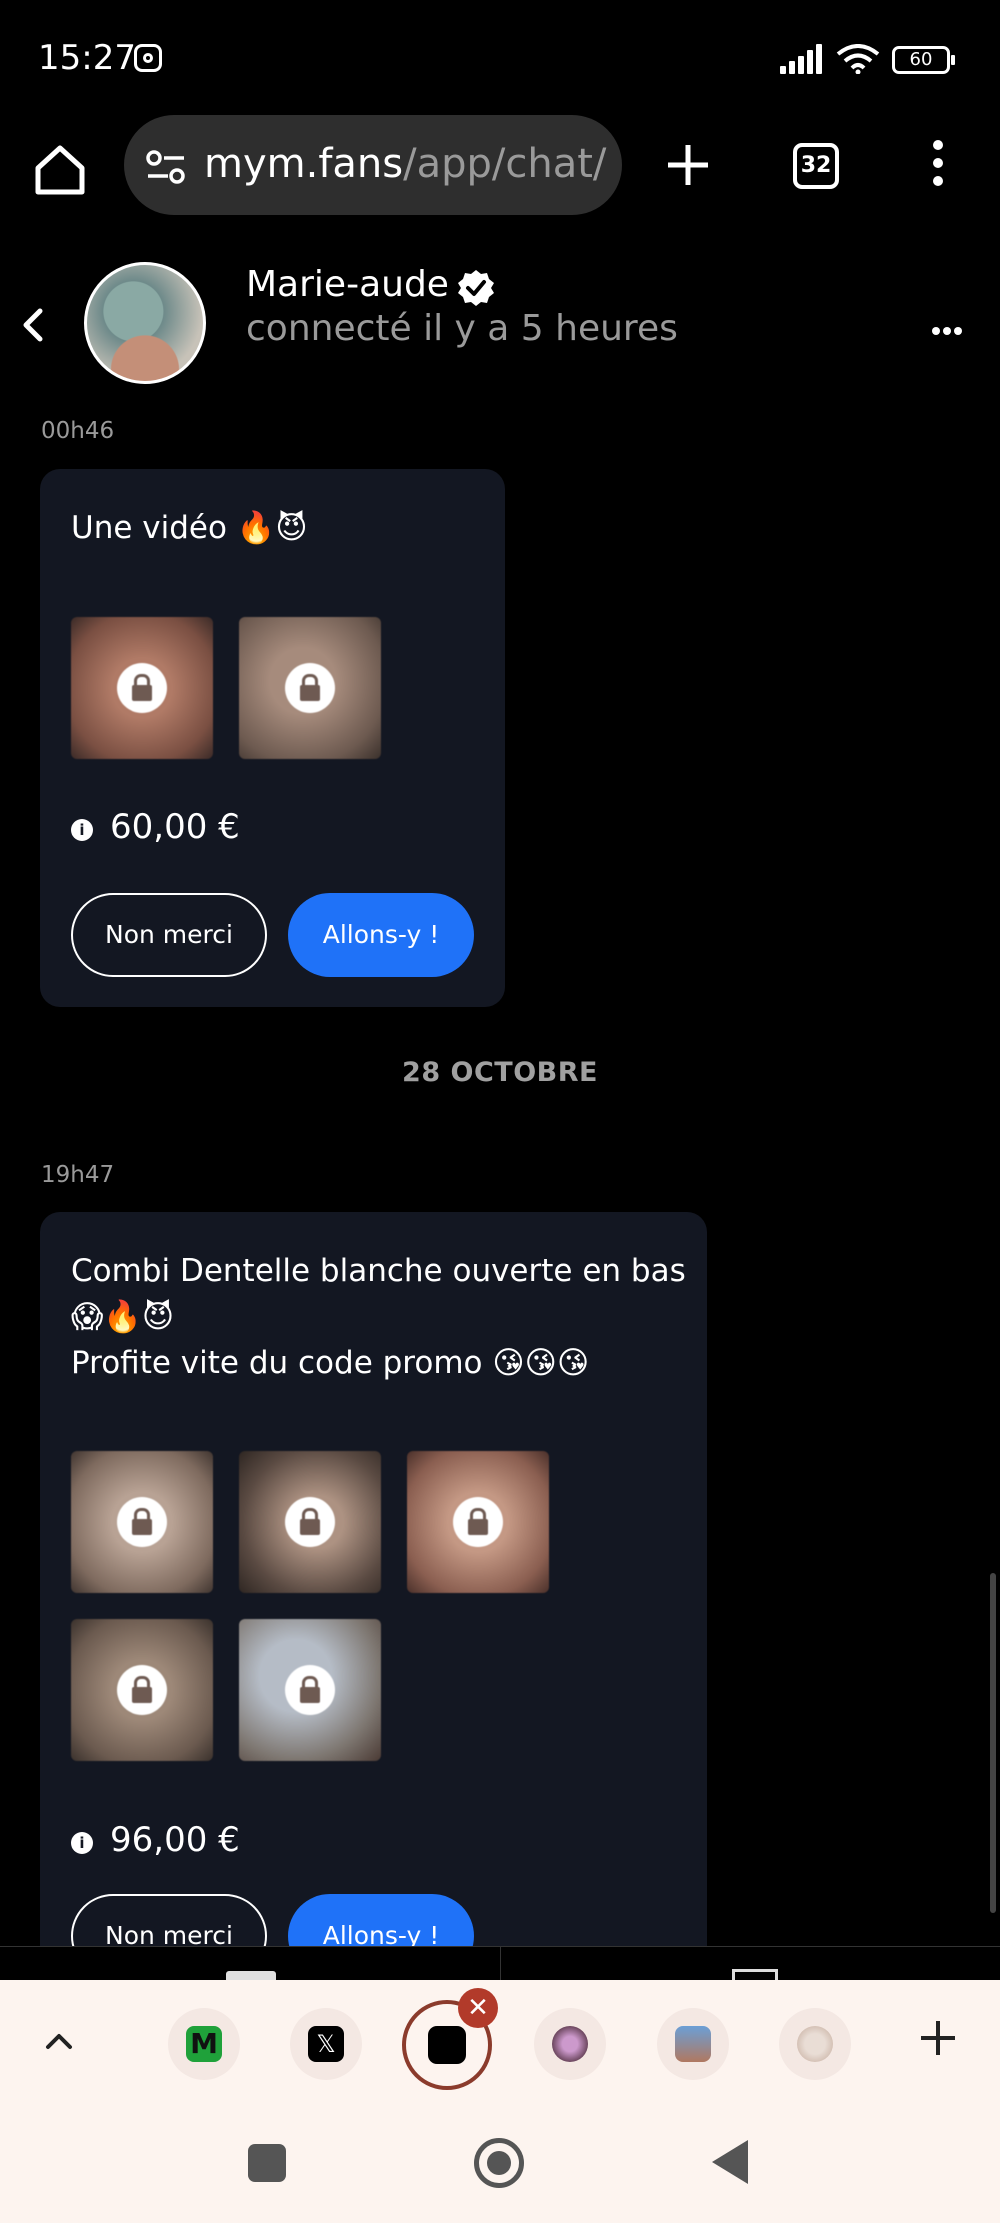  What do you see at coordinates (145, 323) in the screenshot?
I see `avatar` at bounding box center [145, 323].